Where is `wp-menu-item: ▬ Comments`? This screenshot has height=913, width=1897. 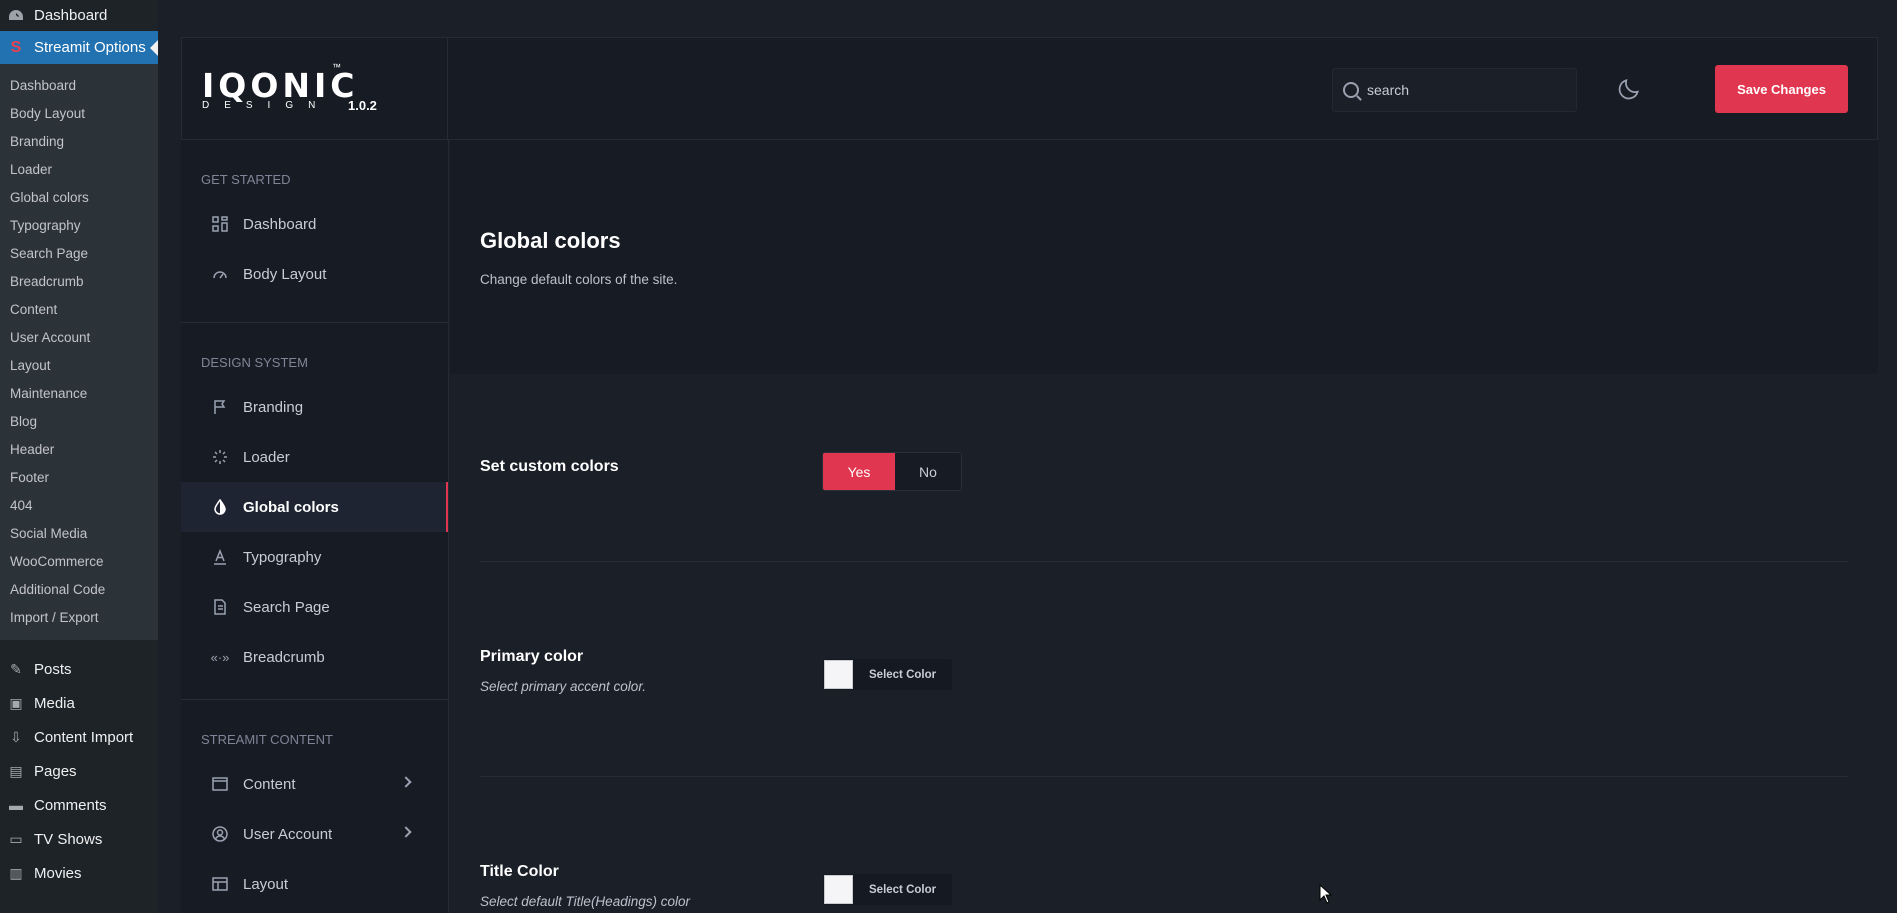
wp-menu-item: ▬ Comments is located at coordinates (79, 805).